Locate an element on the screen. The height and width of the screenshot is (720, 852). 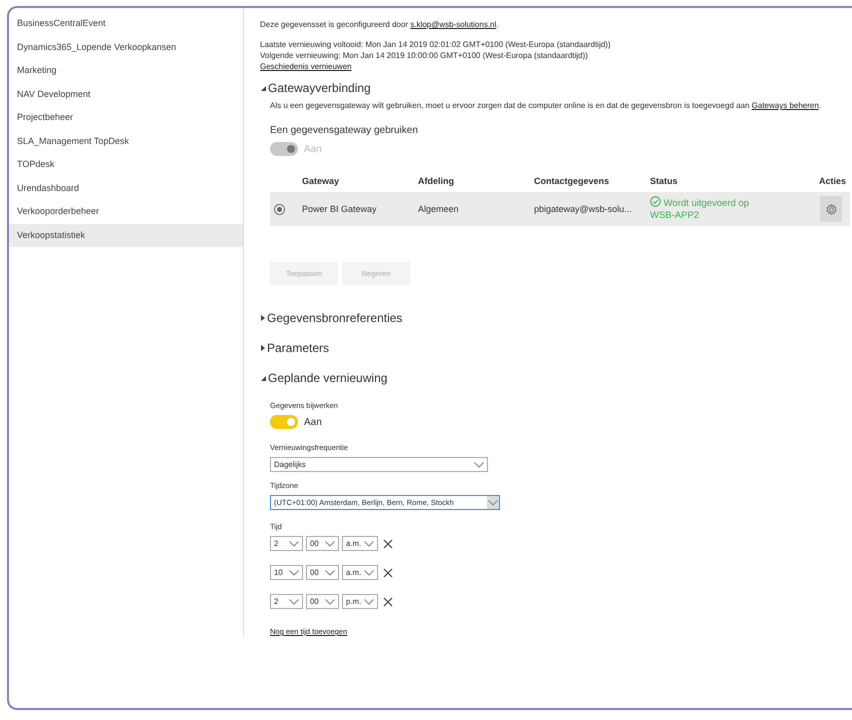
column-header: Gateway is located at coordinates (321, 181).